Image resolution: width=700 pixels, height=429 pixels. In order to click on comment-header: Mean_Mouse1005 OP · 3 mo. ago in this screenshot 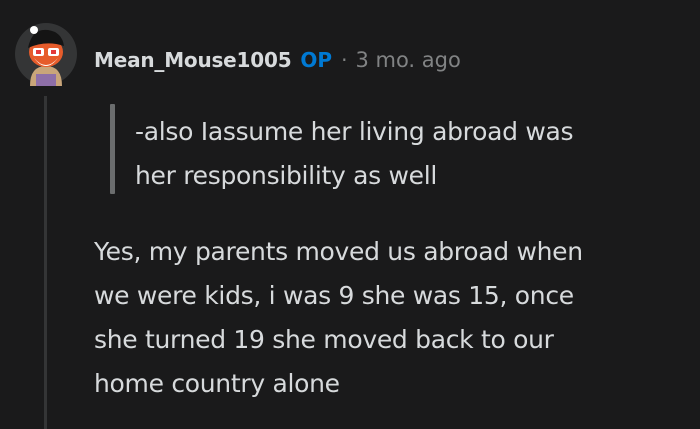, I will do `click(277, 60)`.